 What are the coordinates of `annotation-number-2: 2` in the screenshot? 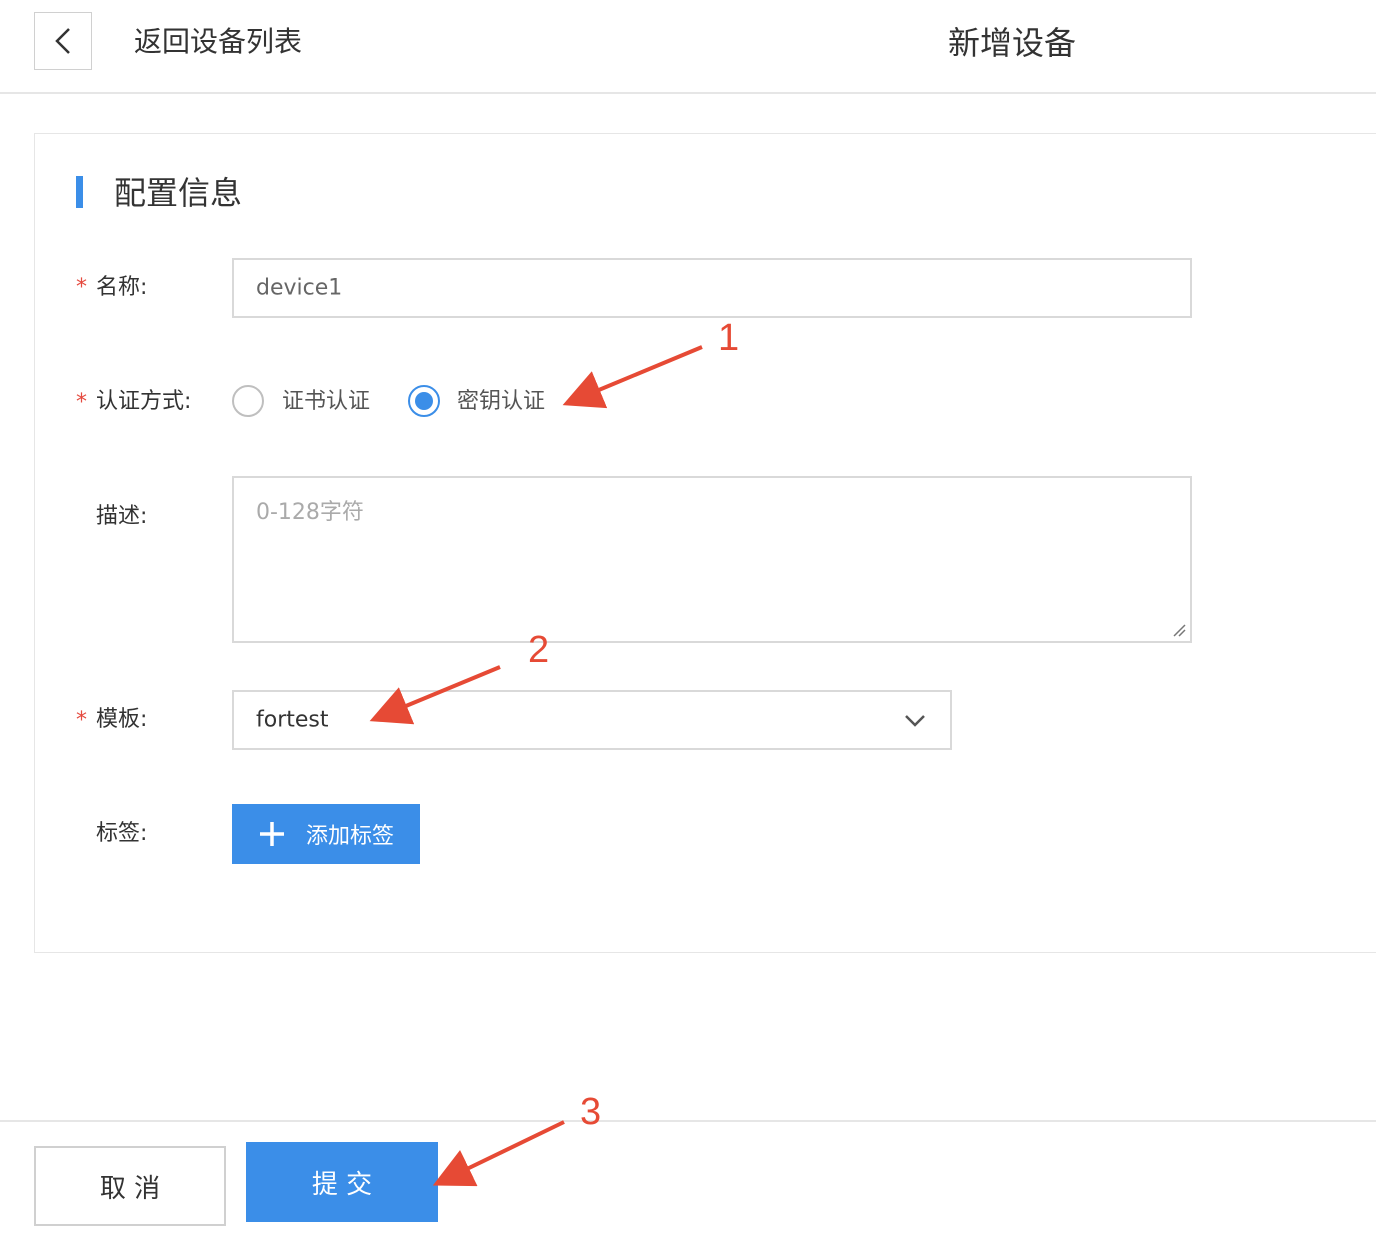 It's located at (539, 650).